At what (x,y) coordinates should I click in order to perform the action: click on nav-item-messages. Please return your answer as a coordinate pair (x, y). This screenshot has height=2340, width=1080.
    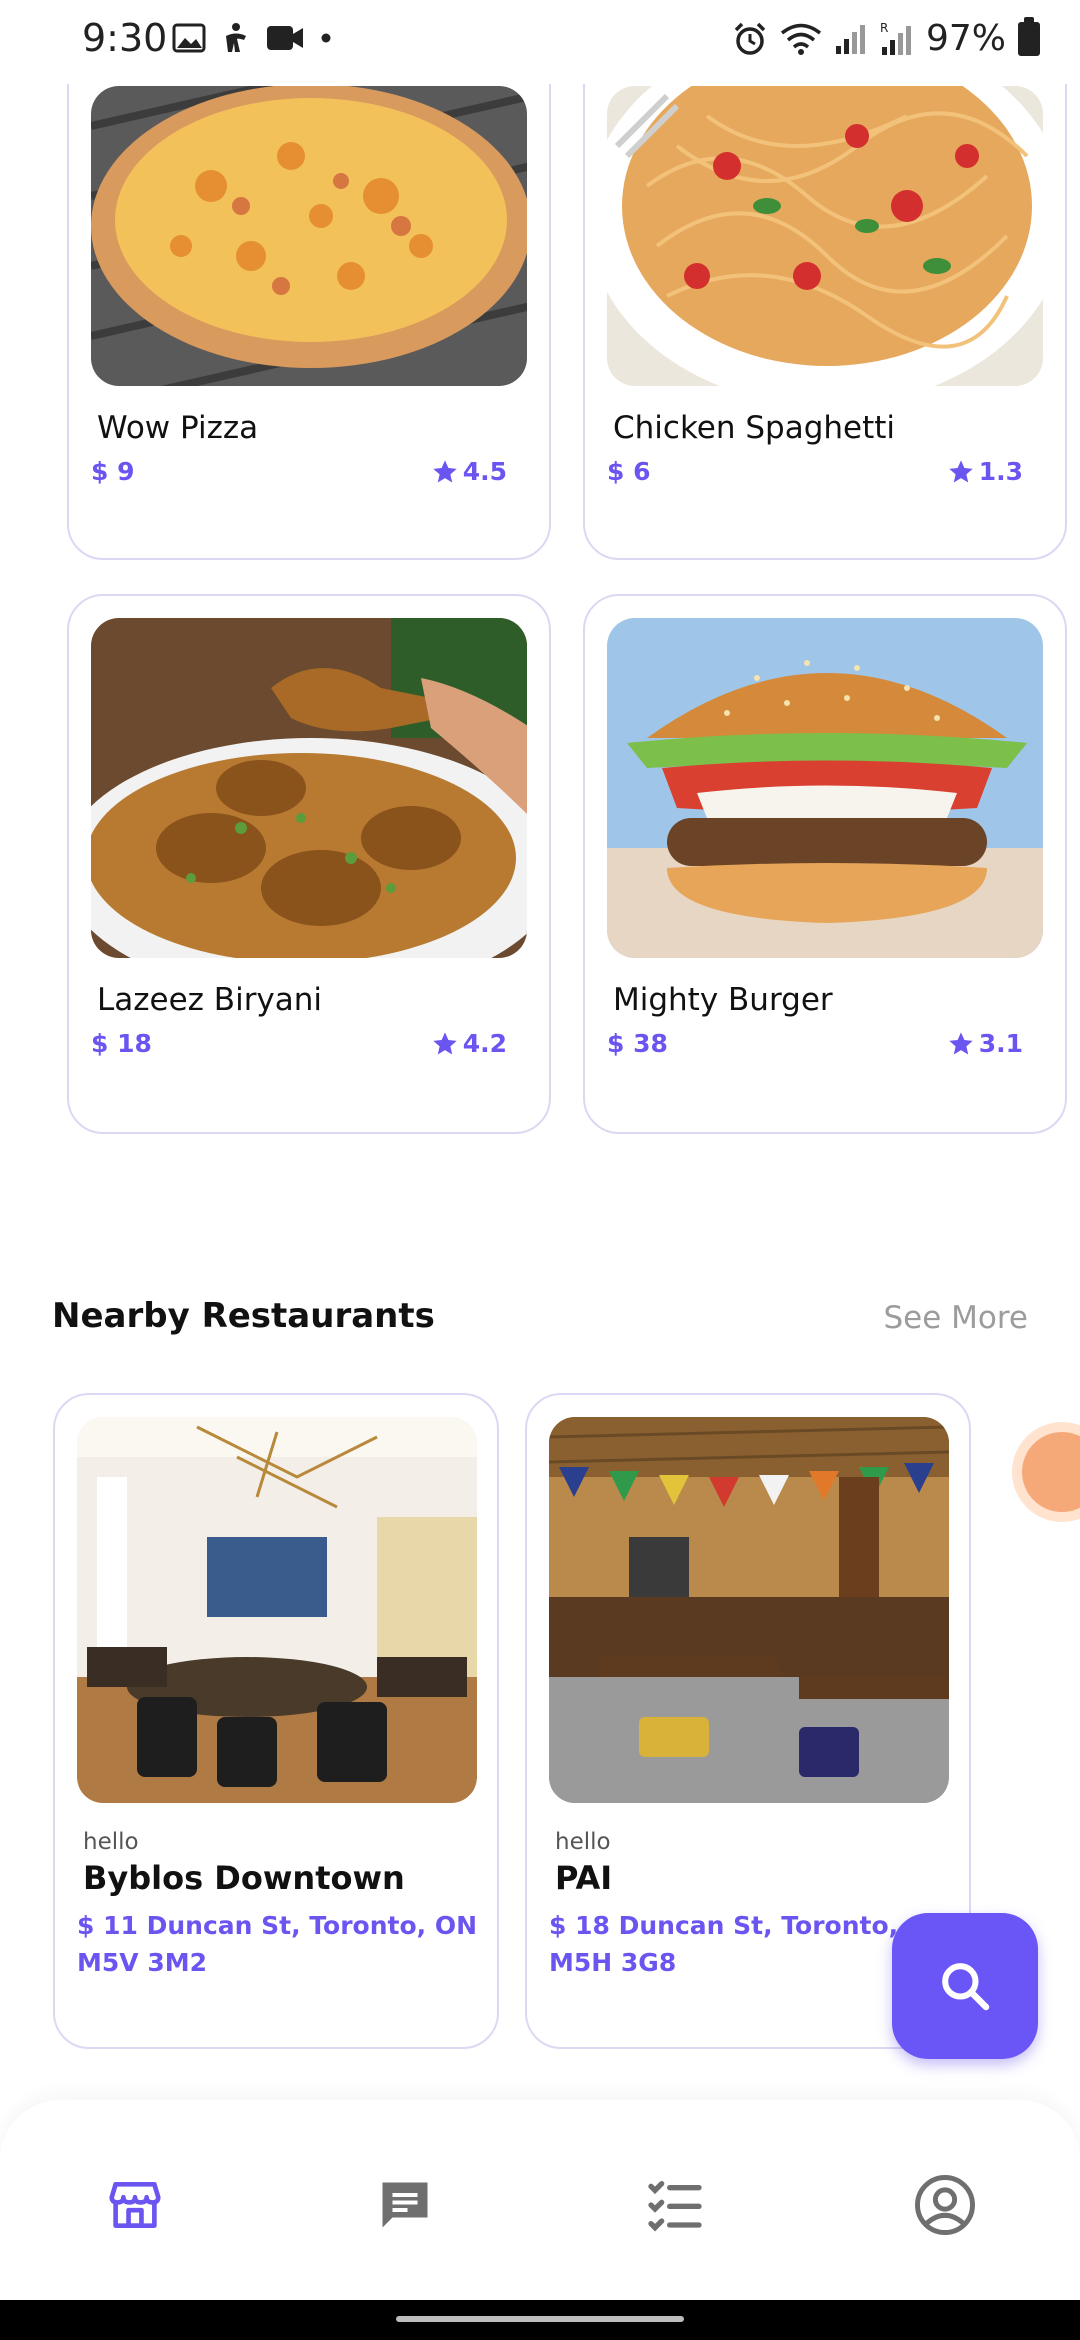
    Looking at the image, I should click on (405, 2205).